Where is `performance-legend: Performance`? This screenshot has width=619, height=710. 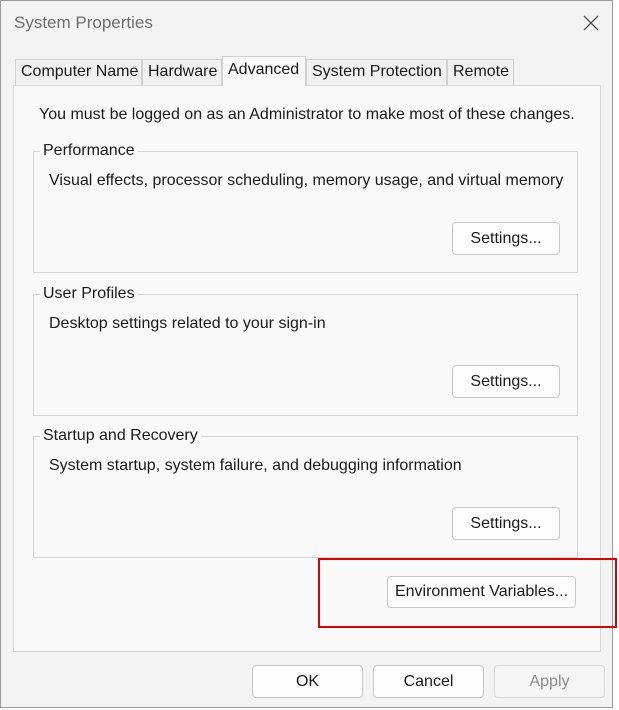 performance-legend: Performance is located at coordinates (89, 151).